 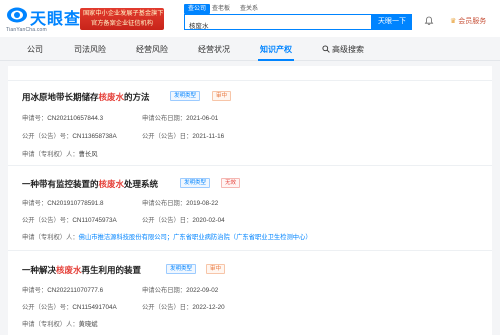 I want to click on nav-item-operating-risk: 经营风险, so click(x=152, y=49).